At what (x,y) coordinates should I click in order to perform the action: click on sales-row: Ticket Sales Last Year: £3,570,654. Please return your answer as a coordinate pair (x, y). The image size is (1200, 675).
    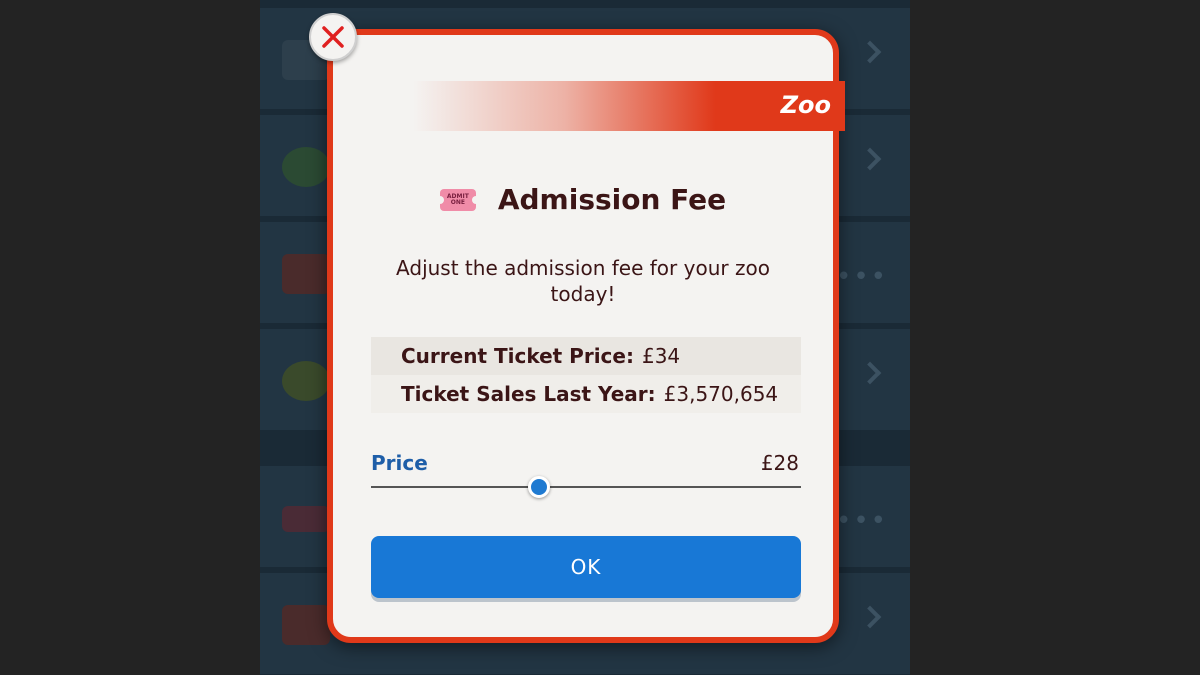
    Looking at the image, I should click on (586, 394).